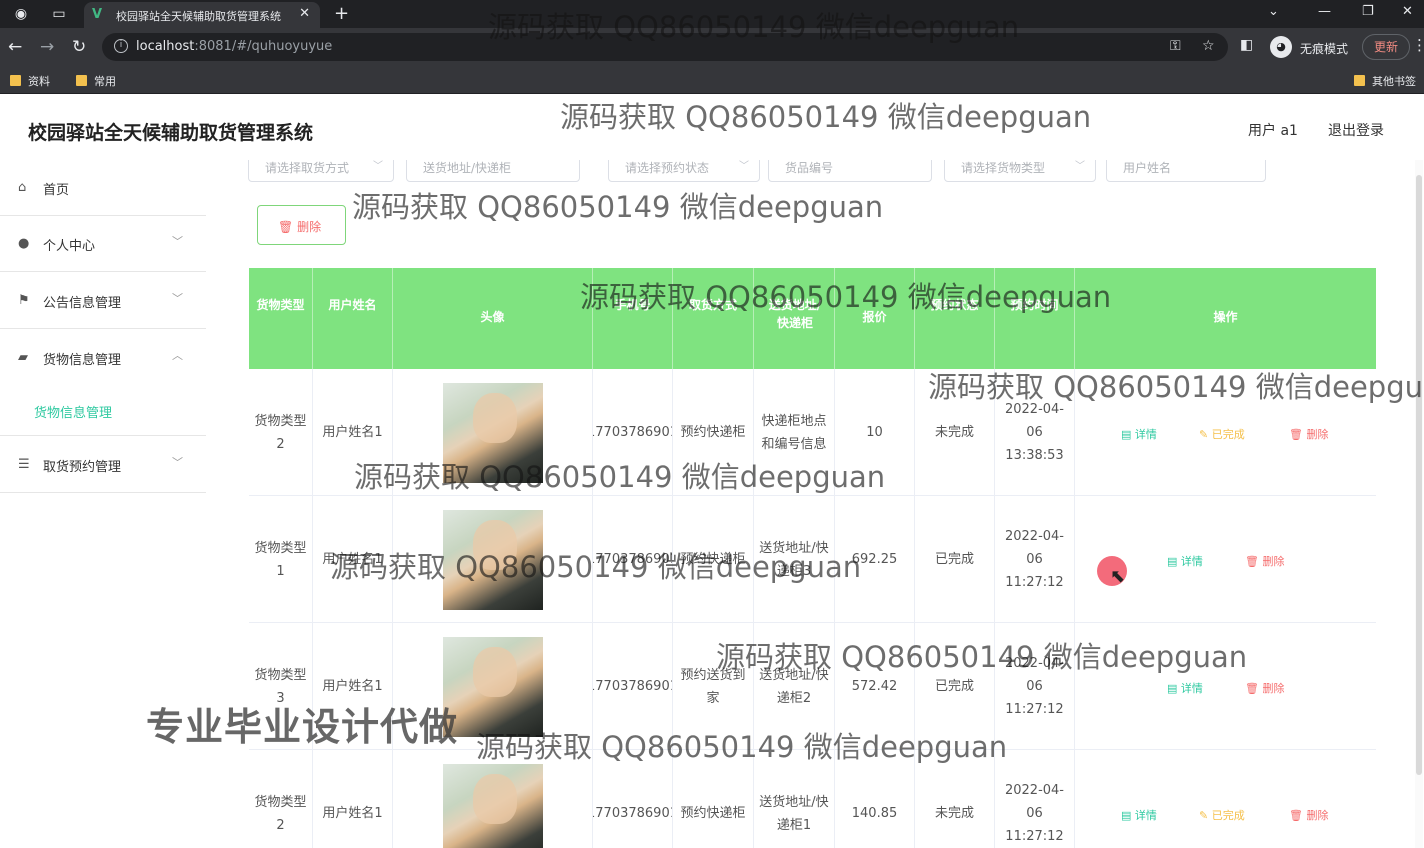 The height and width of the screenshot is (848, 1424). Describe the element at coordinates (632, 813) in the screenshot. I see `cell-phone-text: 17703786901` at that location.